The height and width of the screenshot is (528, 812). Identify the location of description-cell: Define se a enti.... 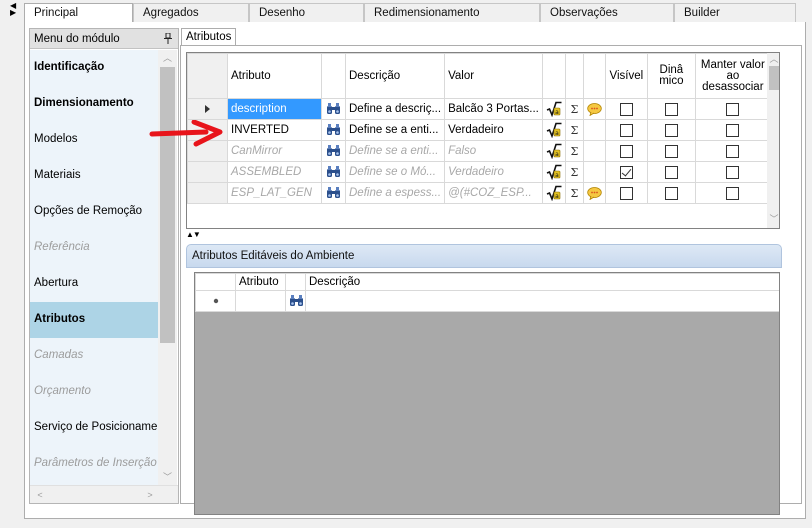
(395, 130).